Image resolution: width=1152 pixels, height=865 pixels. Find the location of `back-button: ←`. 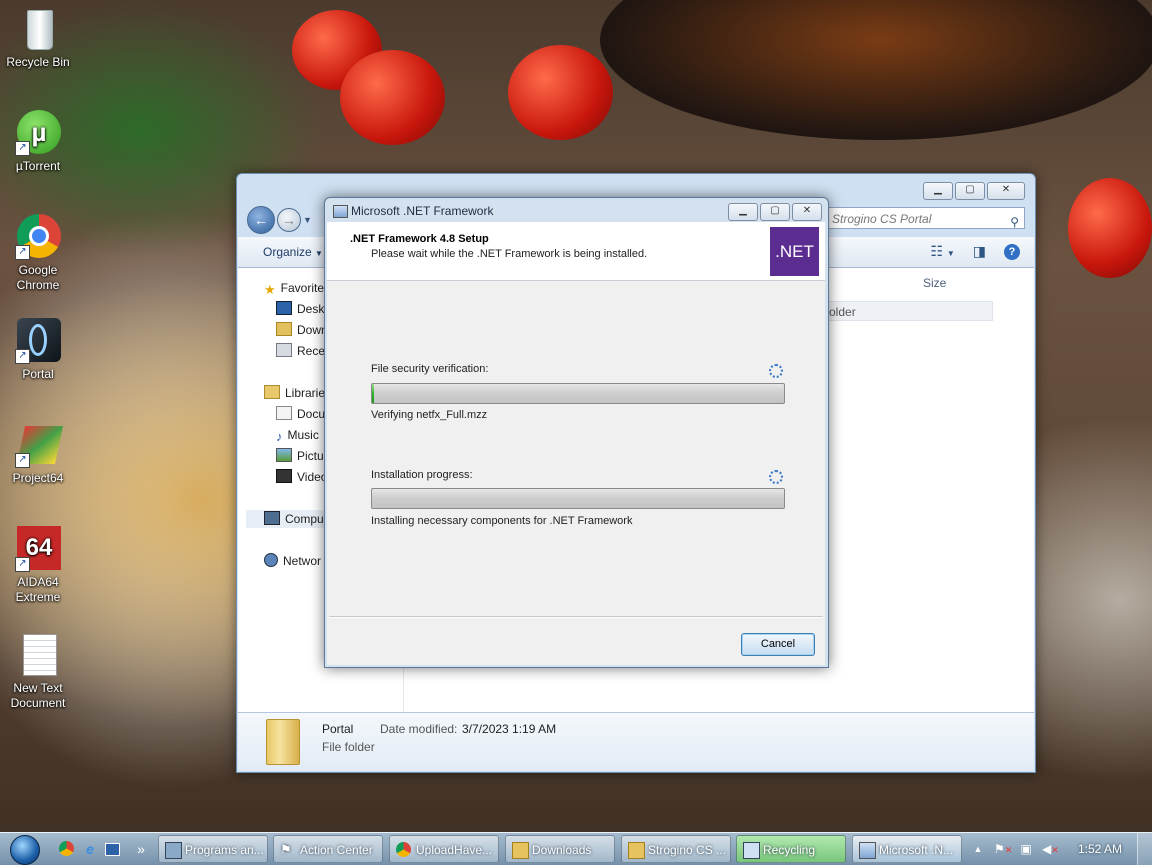

back-button: ← is located at coordinates (261, 220).